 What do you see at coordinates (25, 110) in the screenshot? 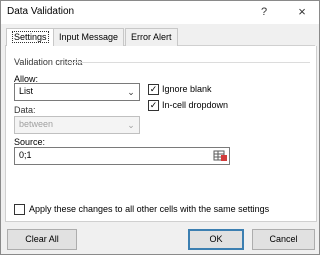
I see `data-label: Data:` at bounding box center [25, 110].